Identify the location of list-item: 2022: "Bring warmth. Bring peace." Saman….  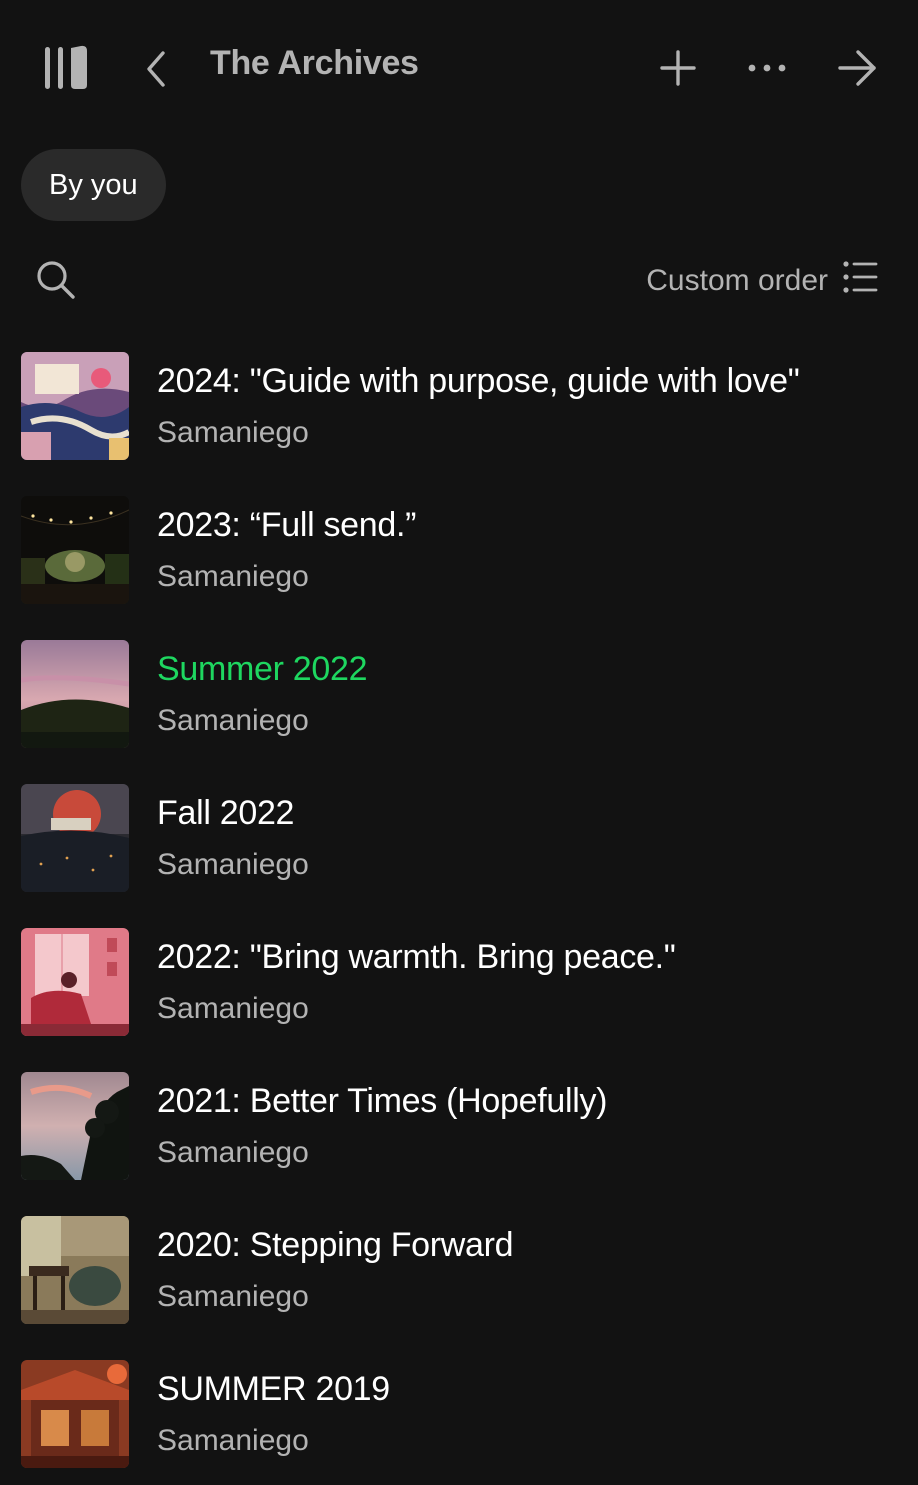
(459, 1000).